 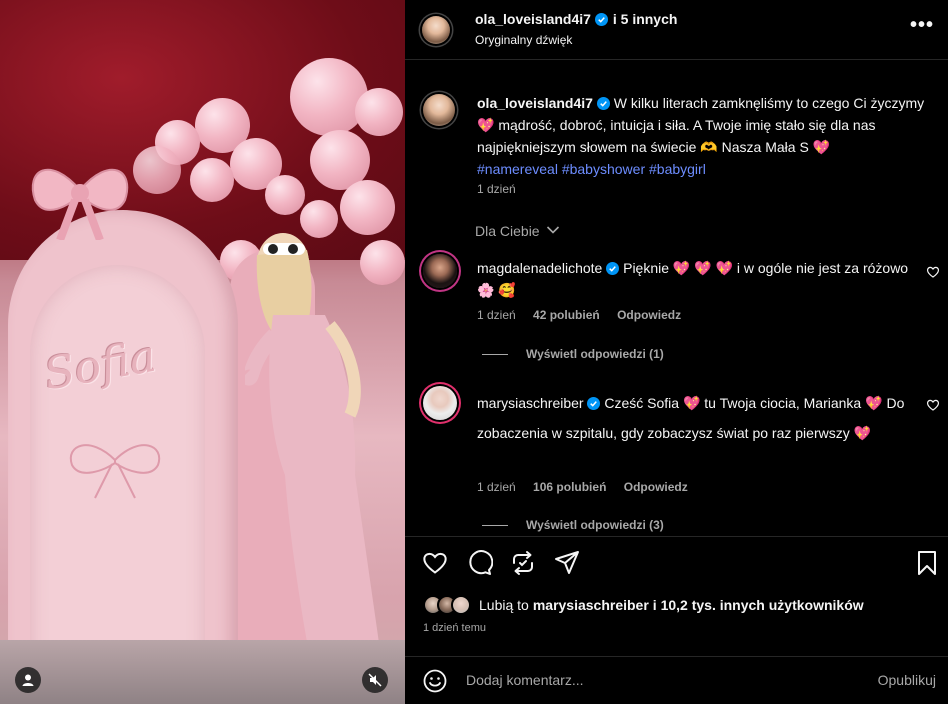 I want to click on post-date: 1 dzień temu, so click(x=454, y=628).